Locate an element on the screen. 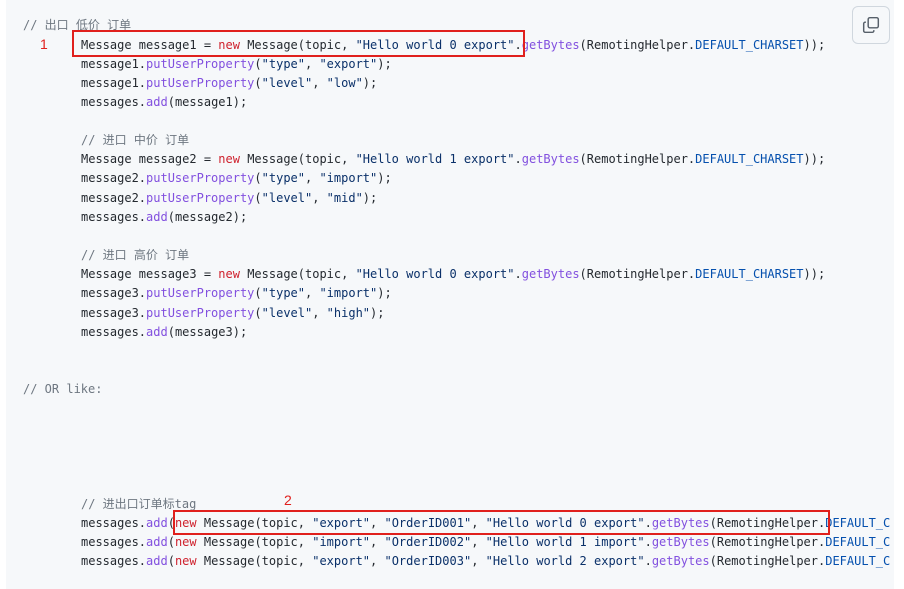  code-token: "OrderID002" is located at coordinates (428, 542).